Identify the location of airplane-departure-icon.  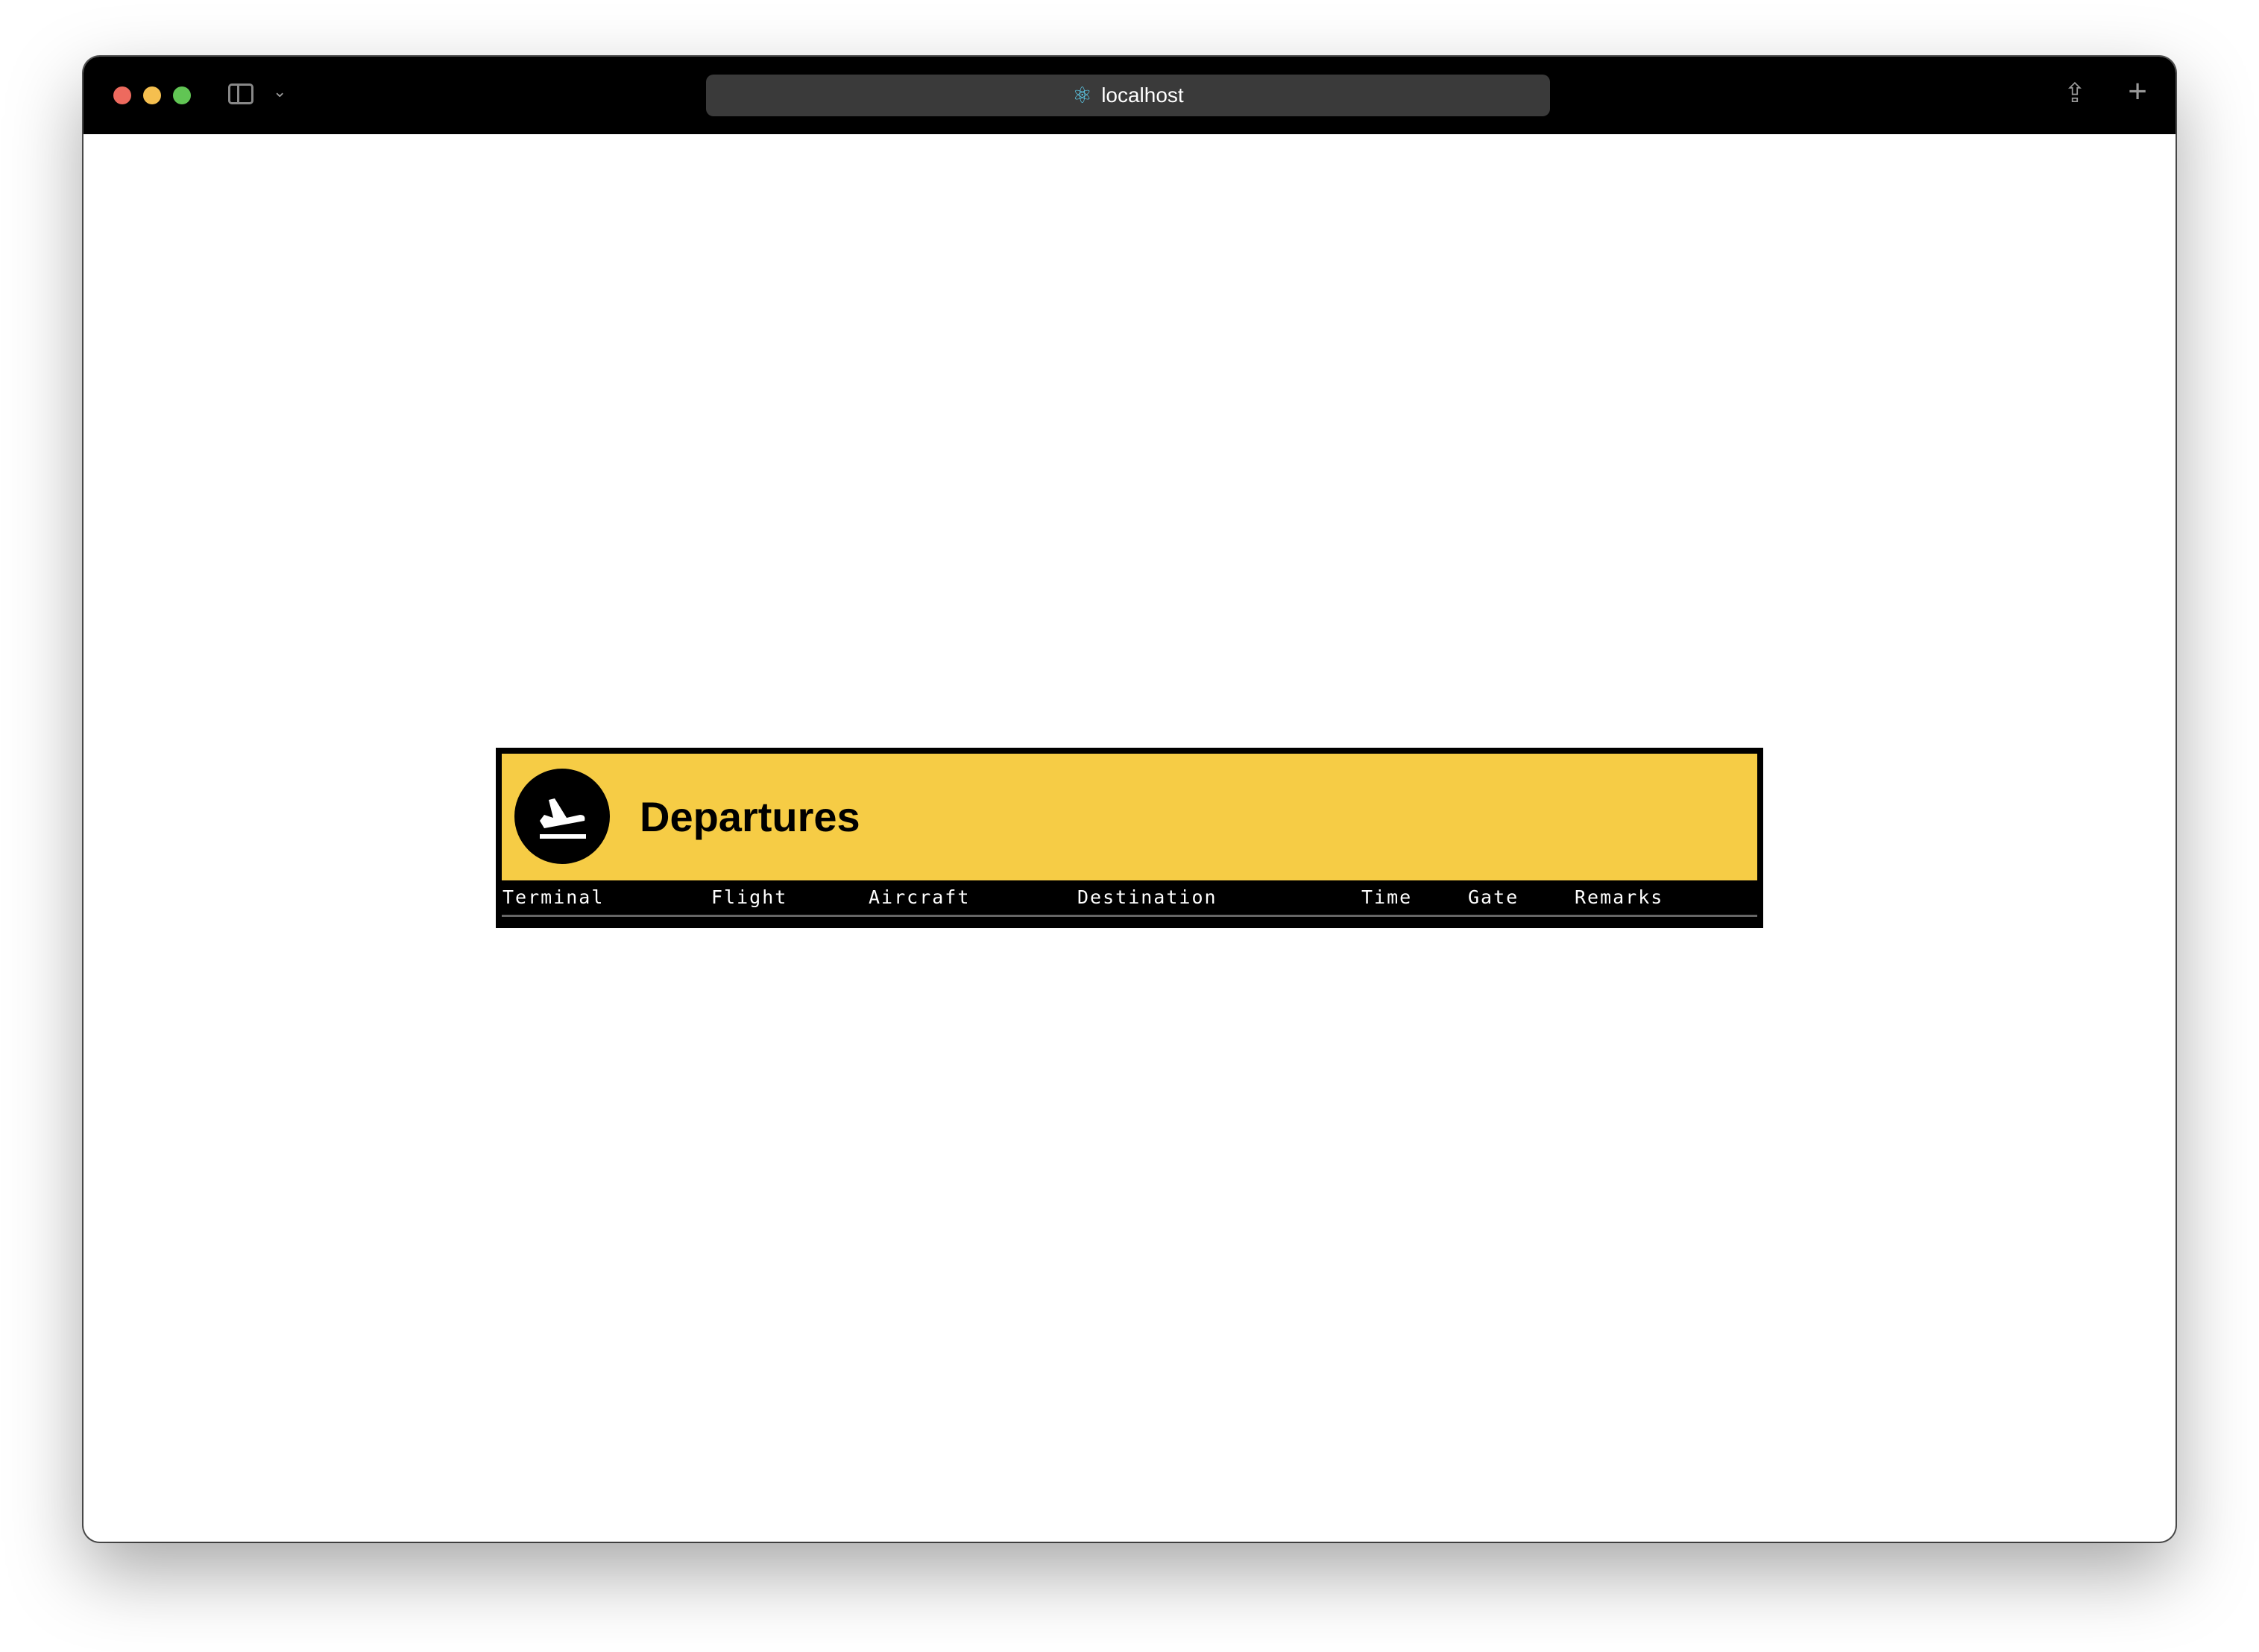
(562, 817).